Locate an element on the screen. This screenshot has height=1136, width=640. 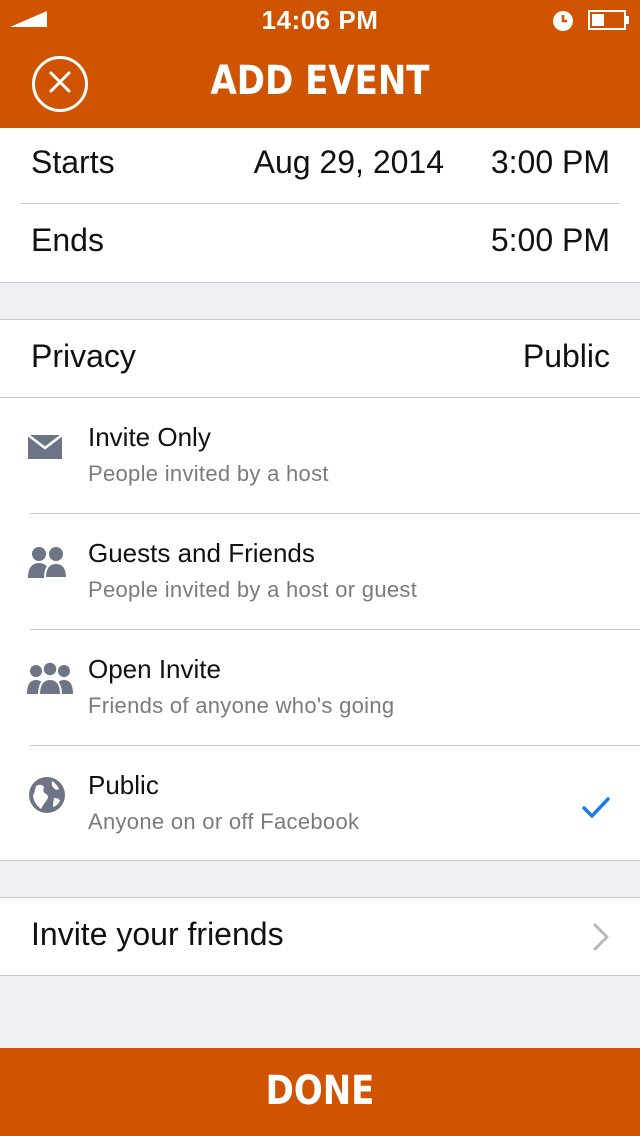
privacy-row: Privacy Public is located at coordinates (320, 358).